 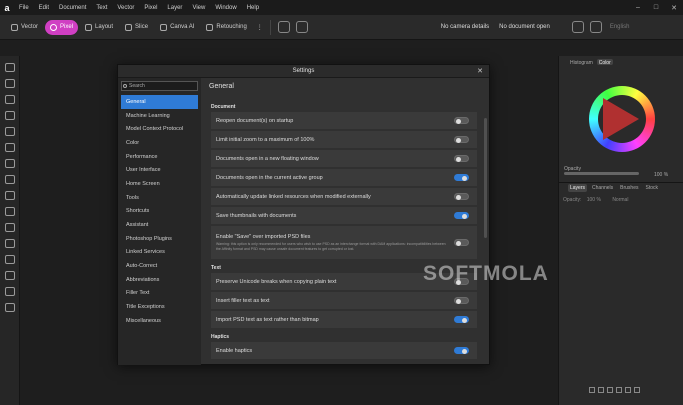 I want to click on menu-window: Window, so click(x=225, y=8).